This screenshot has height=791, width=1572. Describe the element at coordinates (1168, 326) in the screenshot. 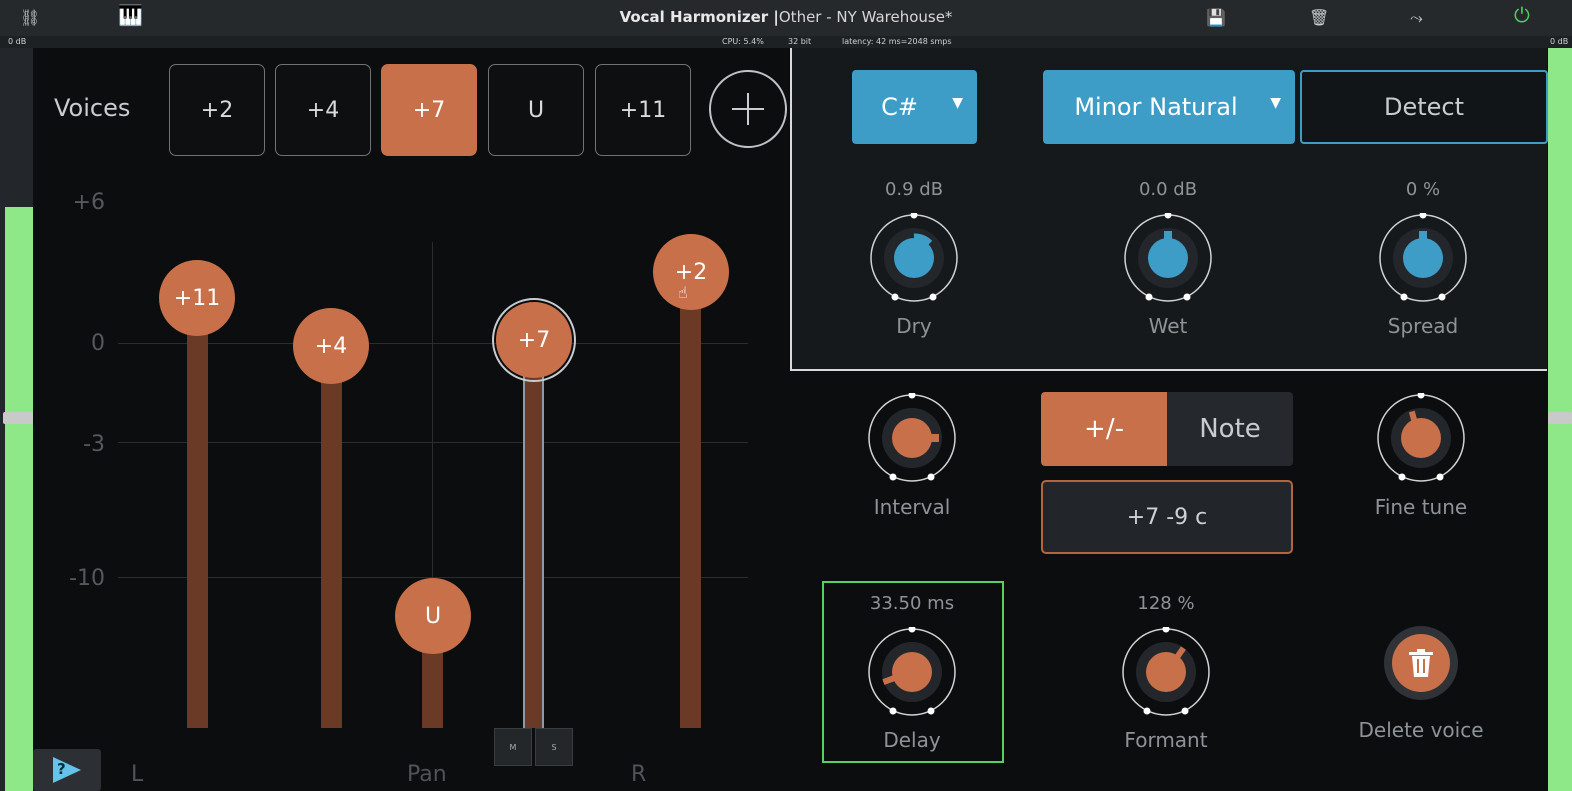

I see `wet-label: Wet` at that location.